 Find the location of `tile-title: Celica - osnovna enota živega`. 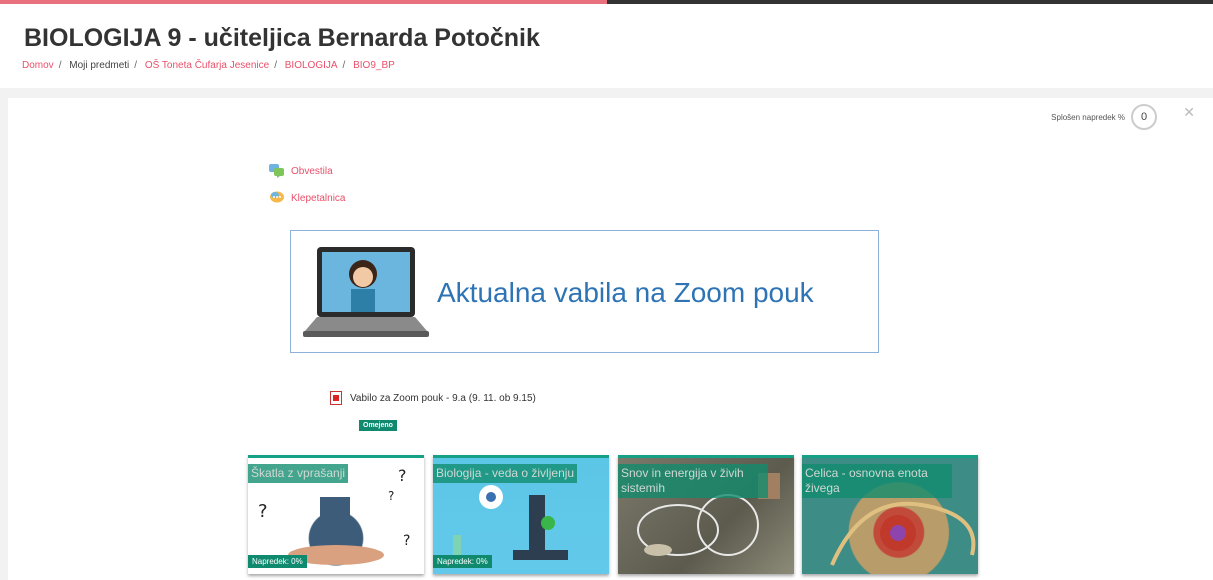

tile-title: Celica - osnovna enota živega is located at coordinates (877, 481).